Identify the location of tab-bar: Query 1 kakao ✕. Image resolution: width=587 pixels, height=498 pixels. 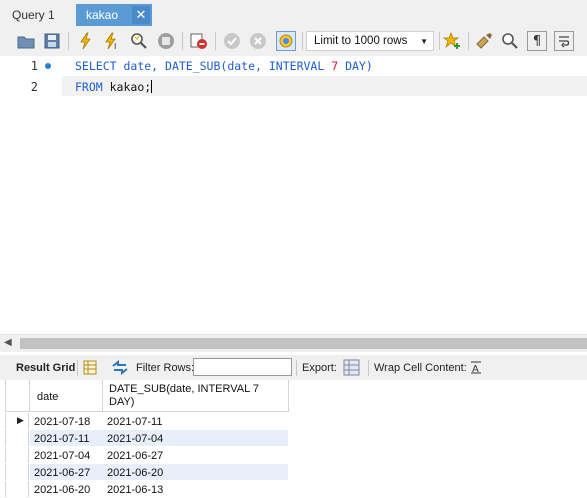
(293, 14).